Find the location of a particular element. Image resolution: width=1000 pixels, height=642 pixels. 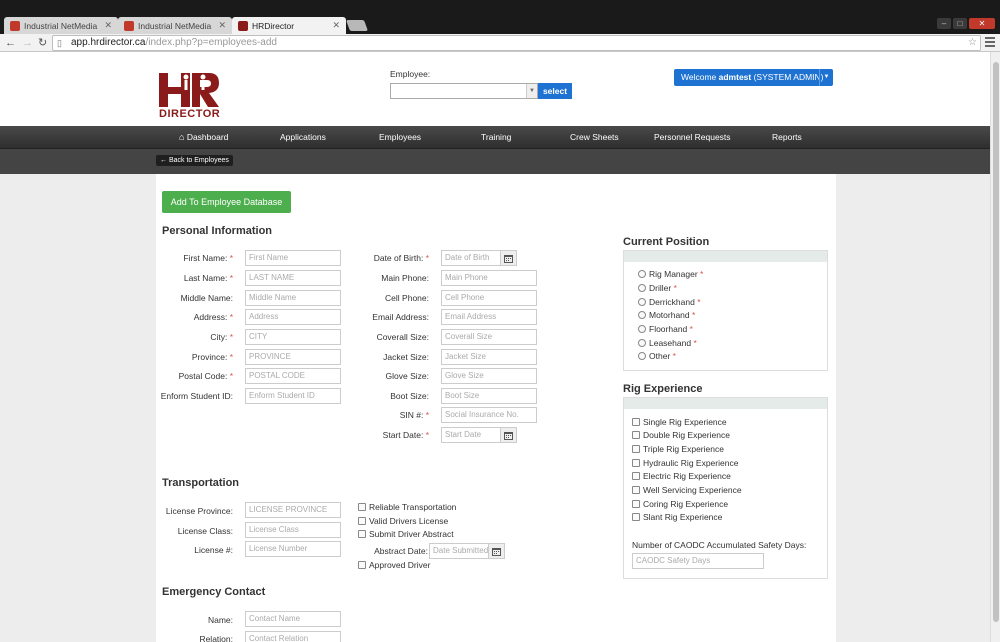

dob-input: Date of Birth is located at coordinates (471, 258).